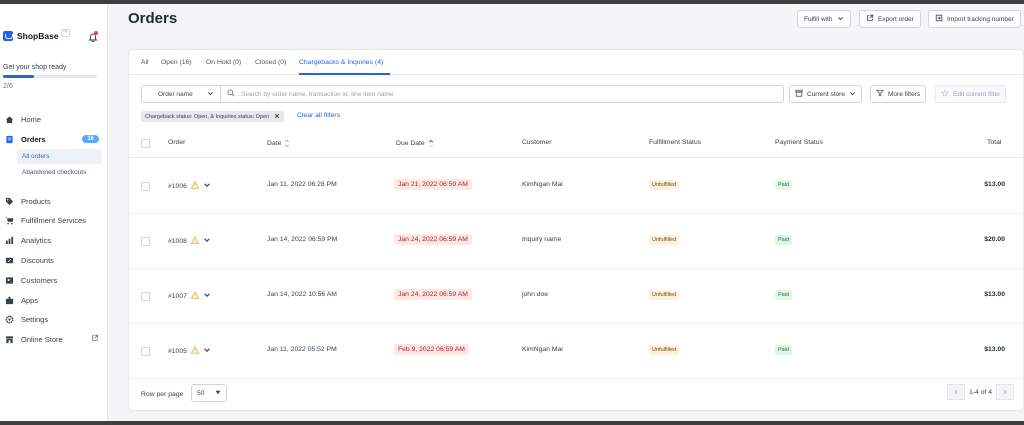 This screenshot has width=1024, height=425. I want to click on import-tracking-button: Import tracking number, so click(974, 19).